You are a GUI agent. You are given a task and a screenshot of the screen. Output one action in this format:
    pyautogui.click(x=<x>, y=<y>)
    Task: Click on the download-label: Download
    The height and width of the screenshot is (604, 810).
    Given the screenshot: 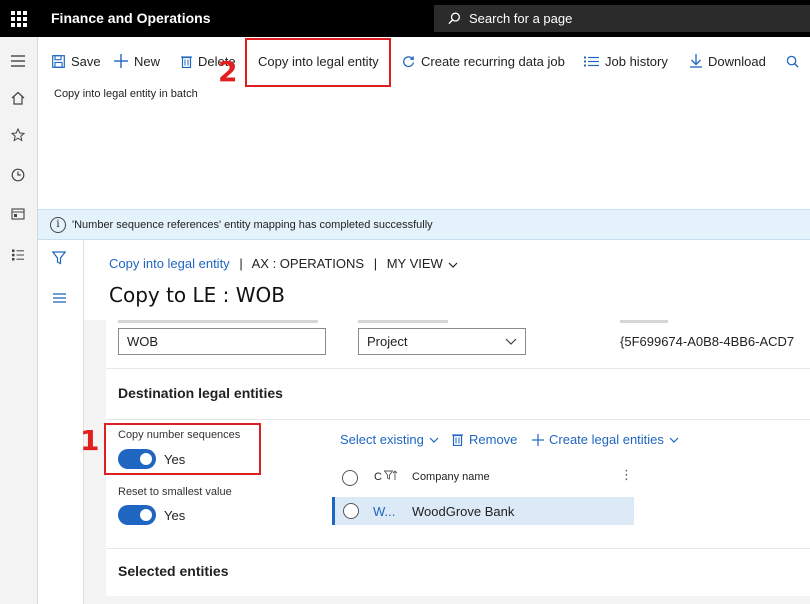 What is the action you would take?
    pyautogui.click(x=737, y=61)
    